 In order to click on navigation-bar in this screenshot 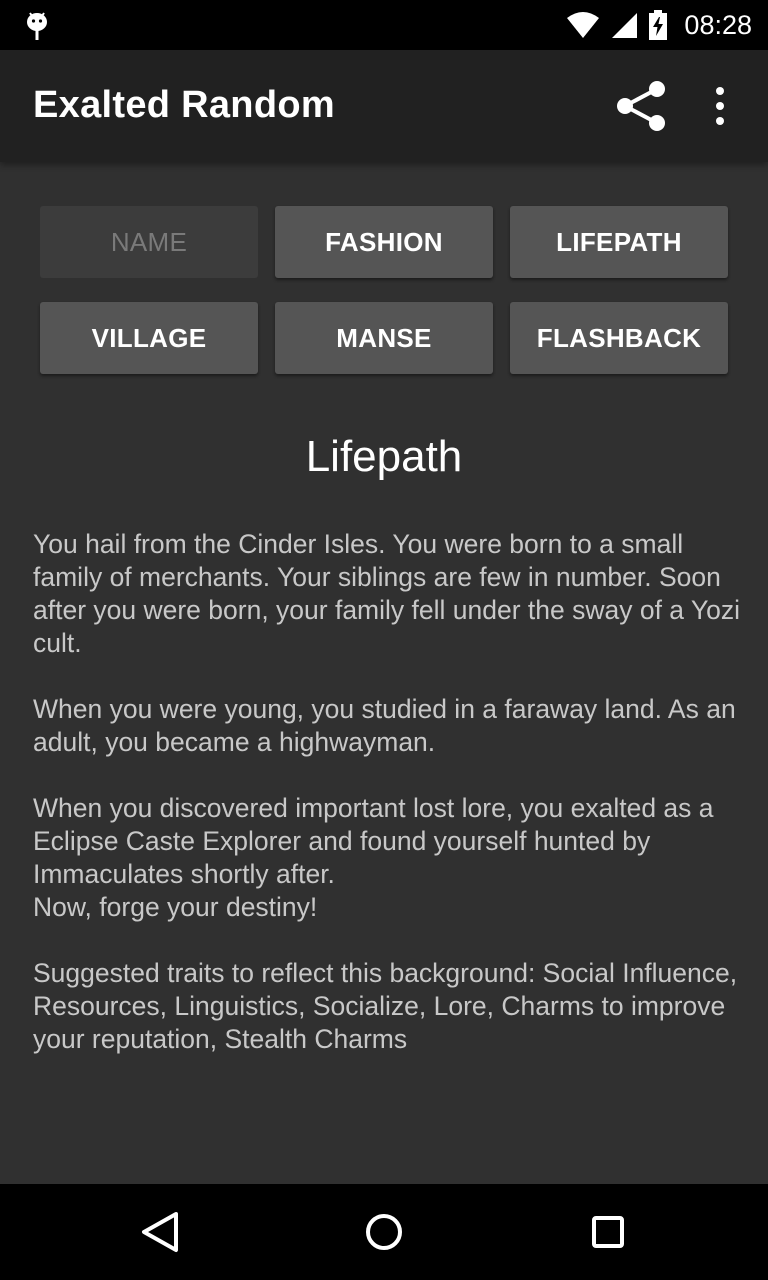, I will do `click(384, 1232)`.